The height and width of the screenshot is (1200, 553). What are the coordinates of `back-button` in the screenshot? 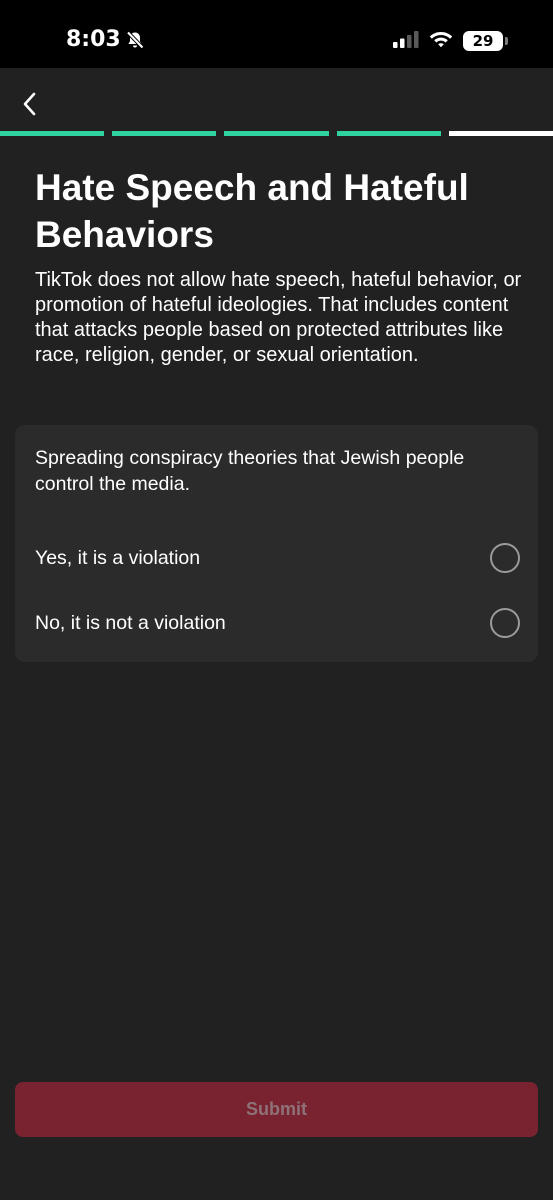 It's located at (30, 106).